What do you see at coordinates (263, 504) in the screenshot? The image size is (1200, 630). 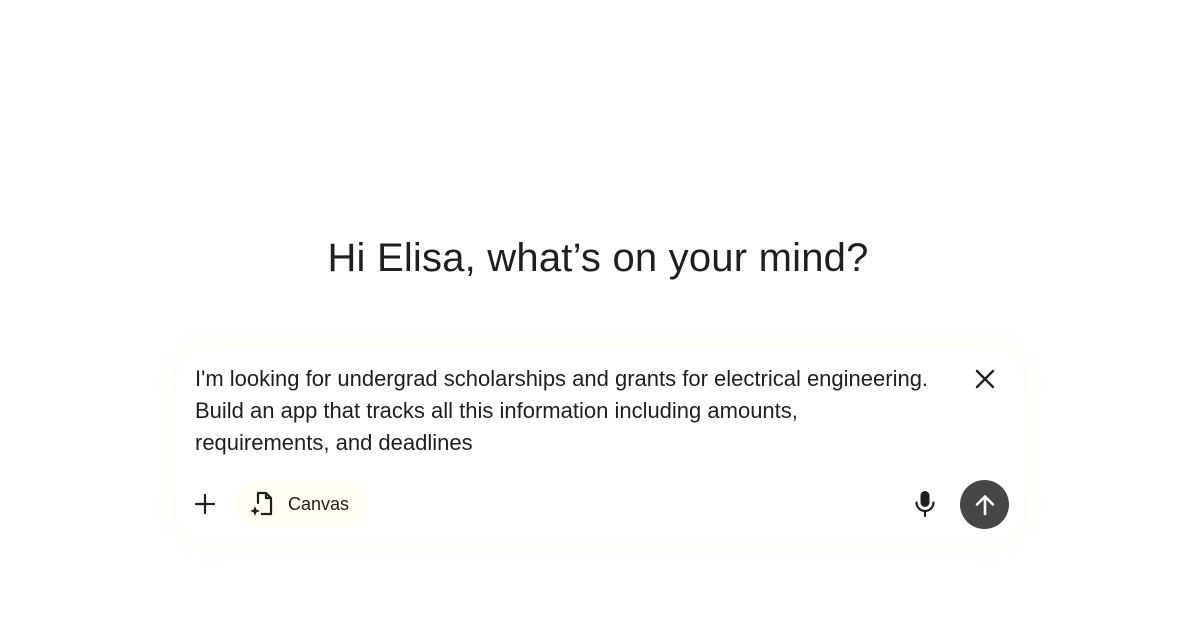 I see `canvas-icon` at bounding box center [263, 504].